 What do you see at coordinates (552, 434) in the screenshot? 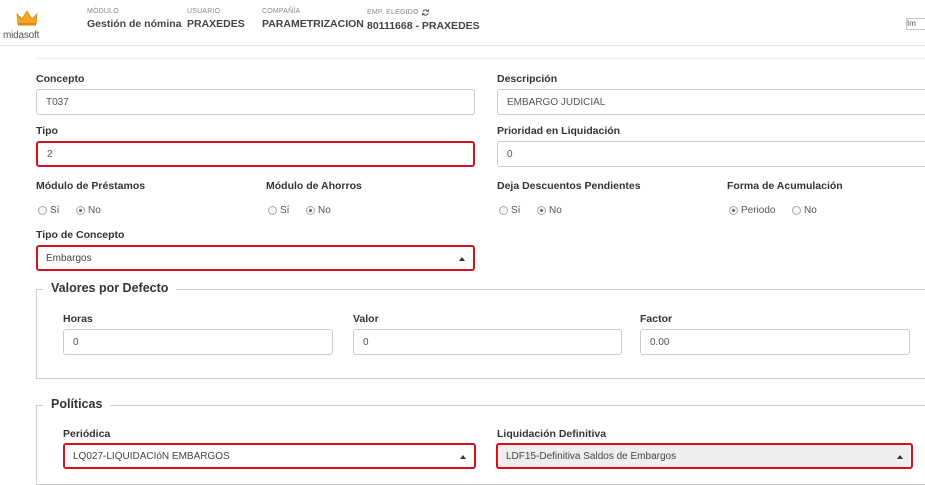
I see `liquidacion-label: Liquidación Definitiva` at bounding box center [552, 434].